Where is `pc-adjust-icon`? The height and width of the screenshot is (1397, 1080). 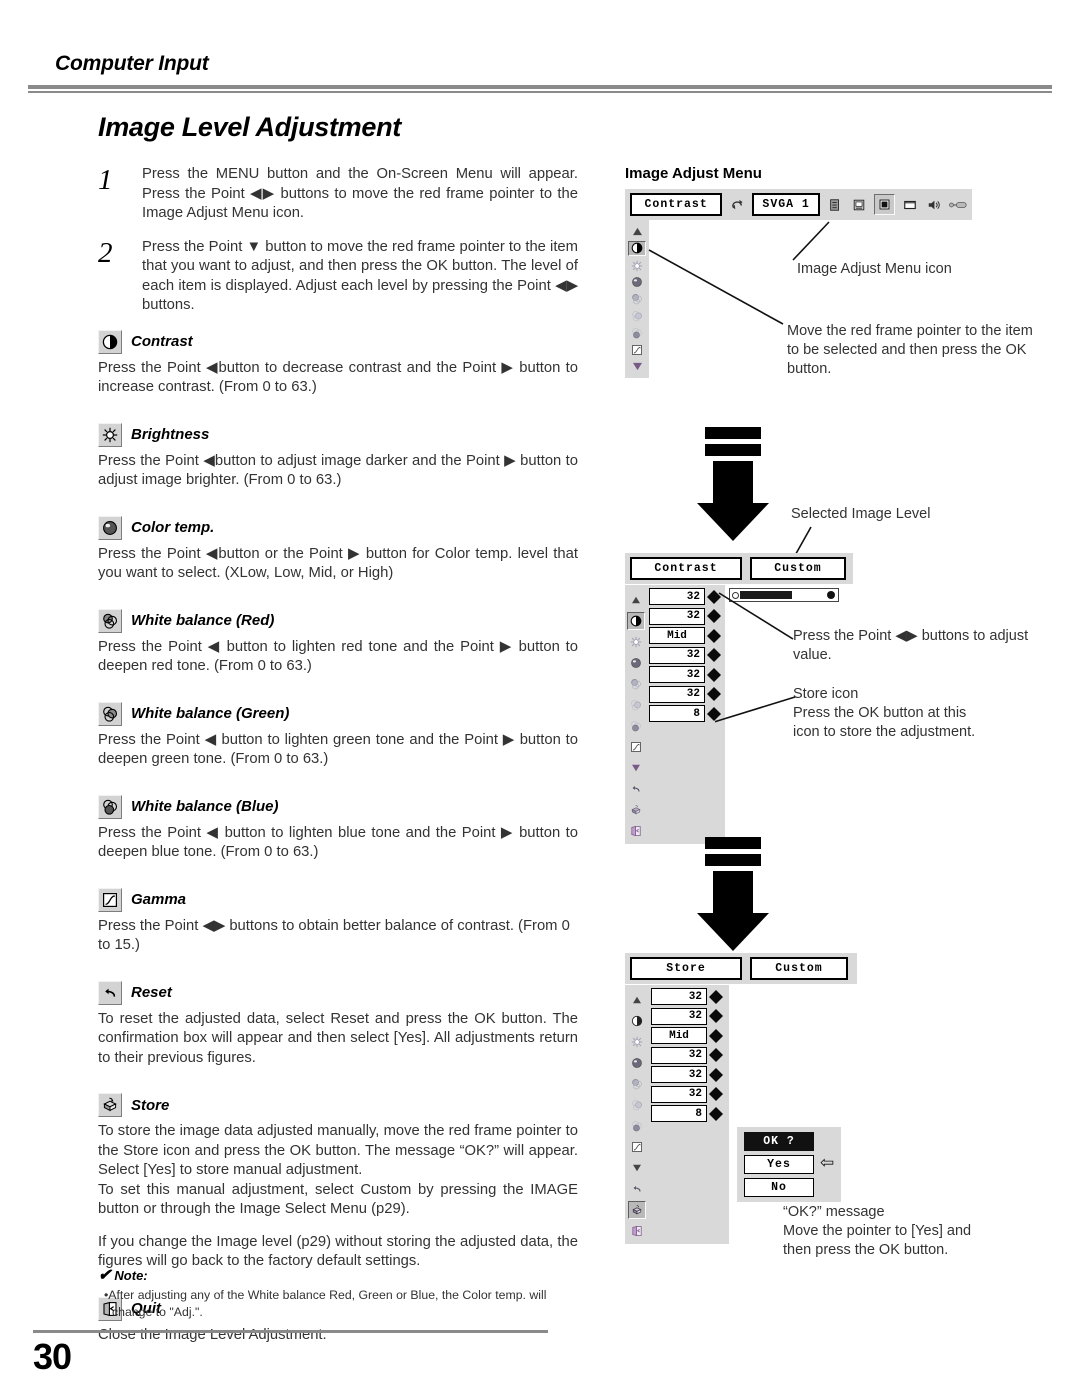
pc-adjust-icon is located at coordinates (859, 205).